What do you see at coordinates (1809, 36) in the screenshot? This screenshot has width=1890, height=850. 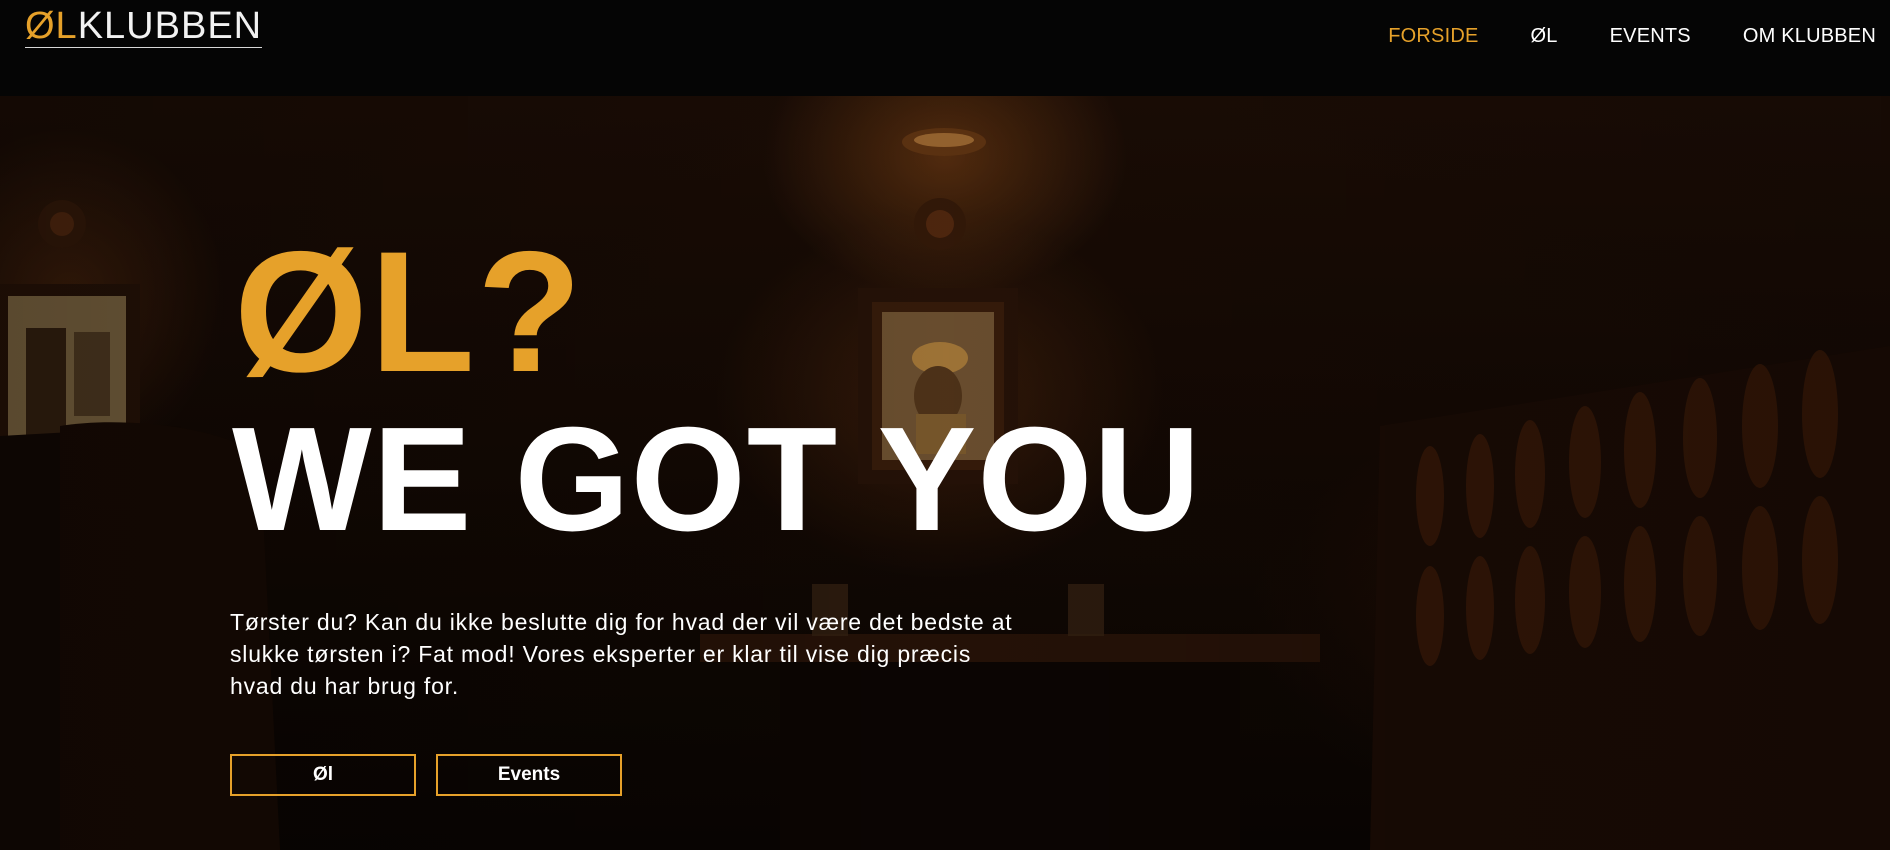 I see `nav-item-om-klubben: OM KLUBBEN` at bounding box center [1809, 36].